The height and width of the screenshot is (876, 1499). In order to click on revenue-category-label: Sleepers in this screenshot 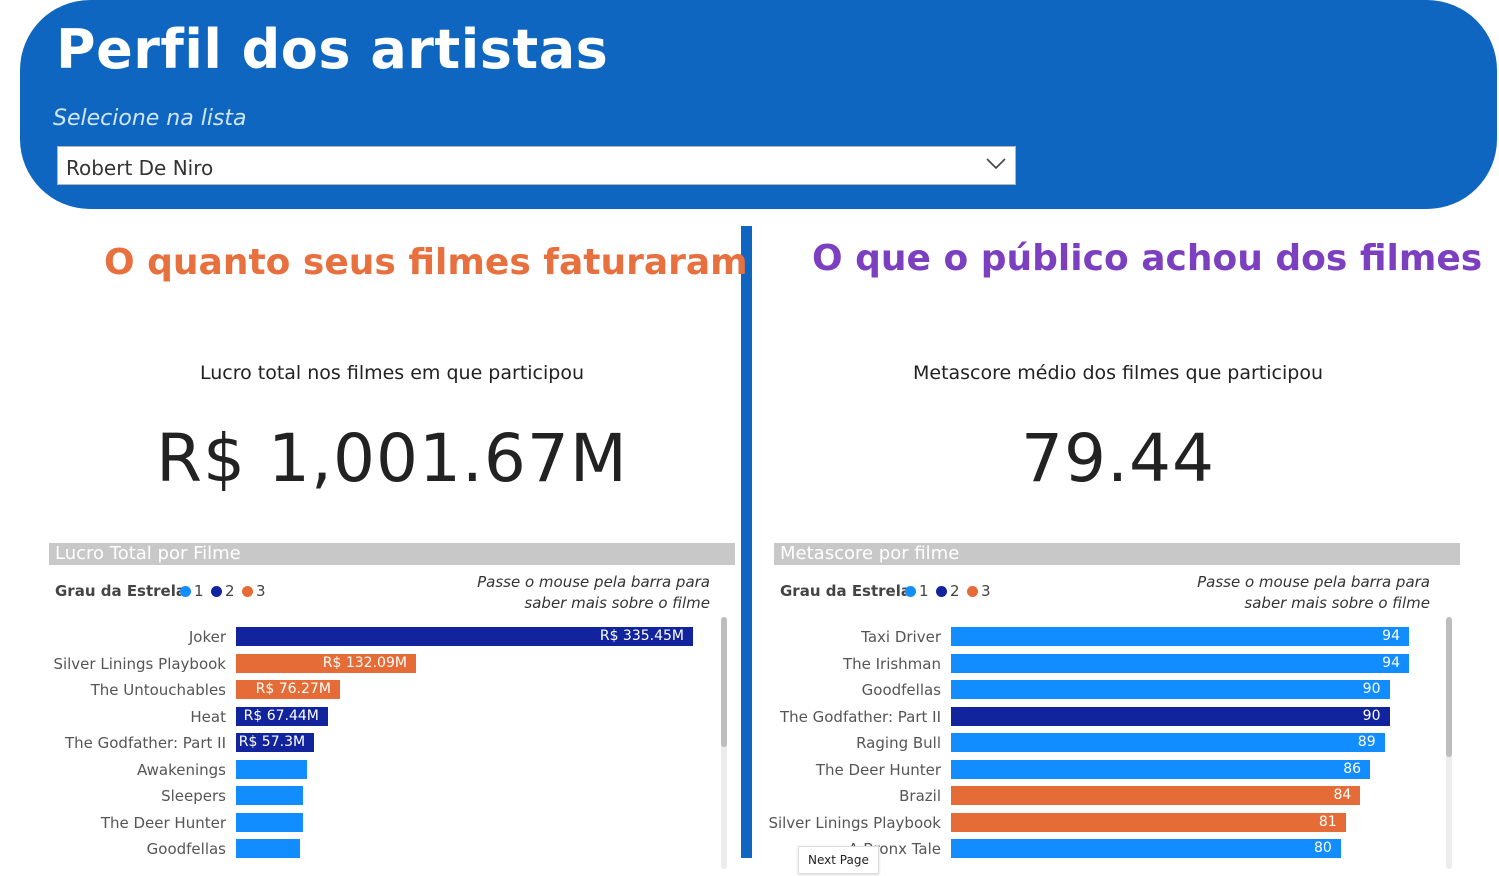, I will do `click(193, 796)`.